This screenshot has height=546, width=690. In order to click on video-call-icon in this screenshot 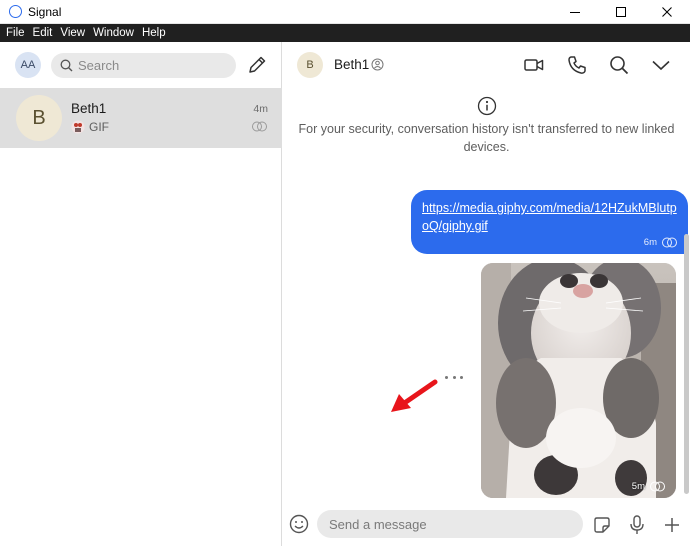, I will do `click(534, 65)`.